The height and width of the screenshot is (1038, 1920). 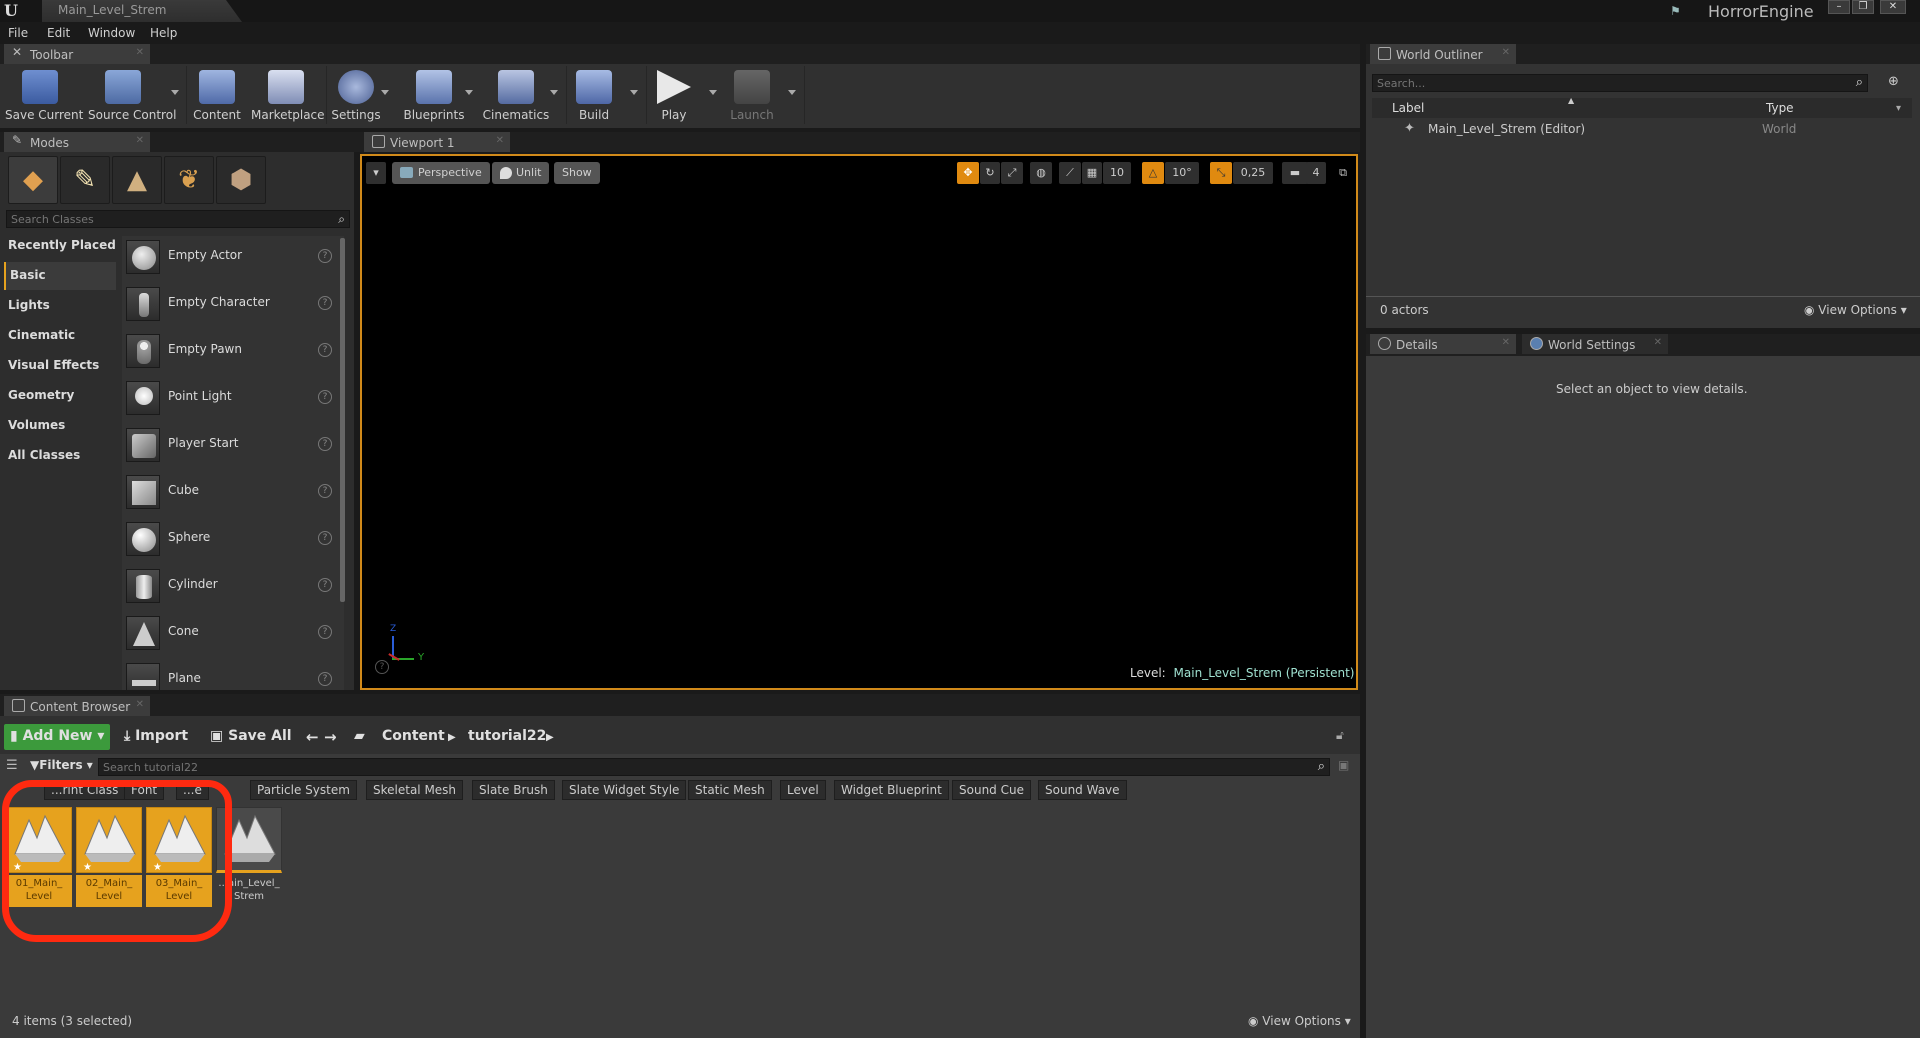 I want to click on place-mode-icon: ◆, so click(x=33, y=180).